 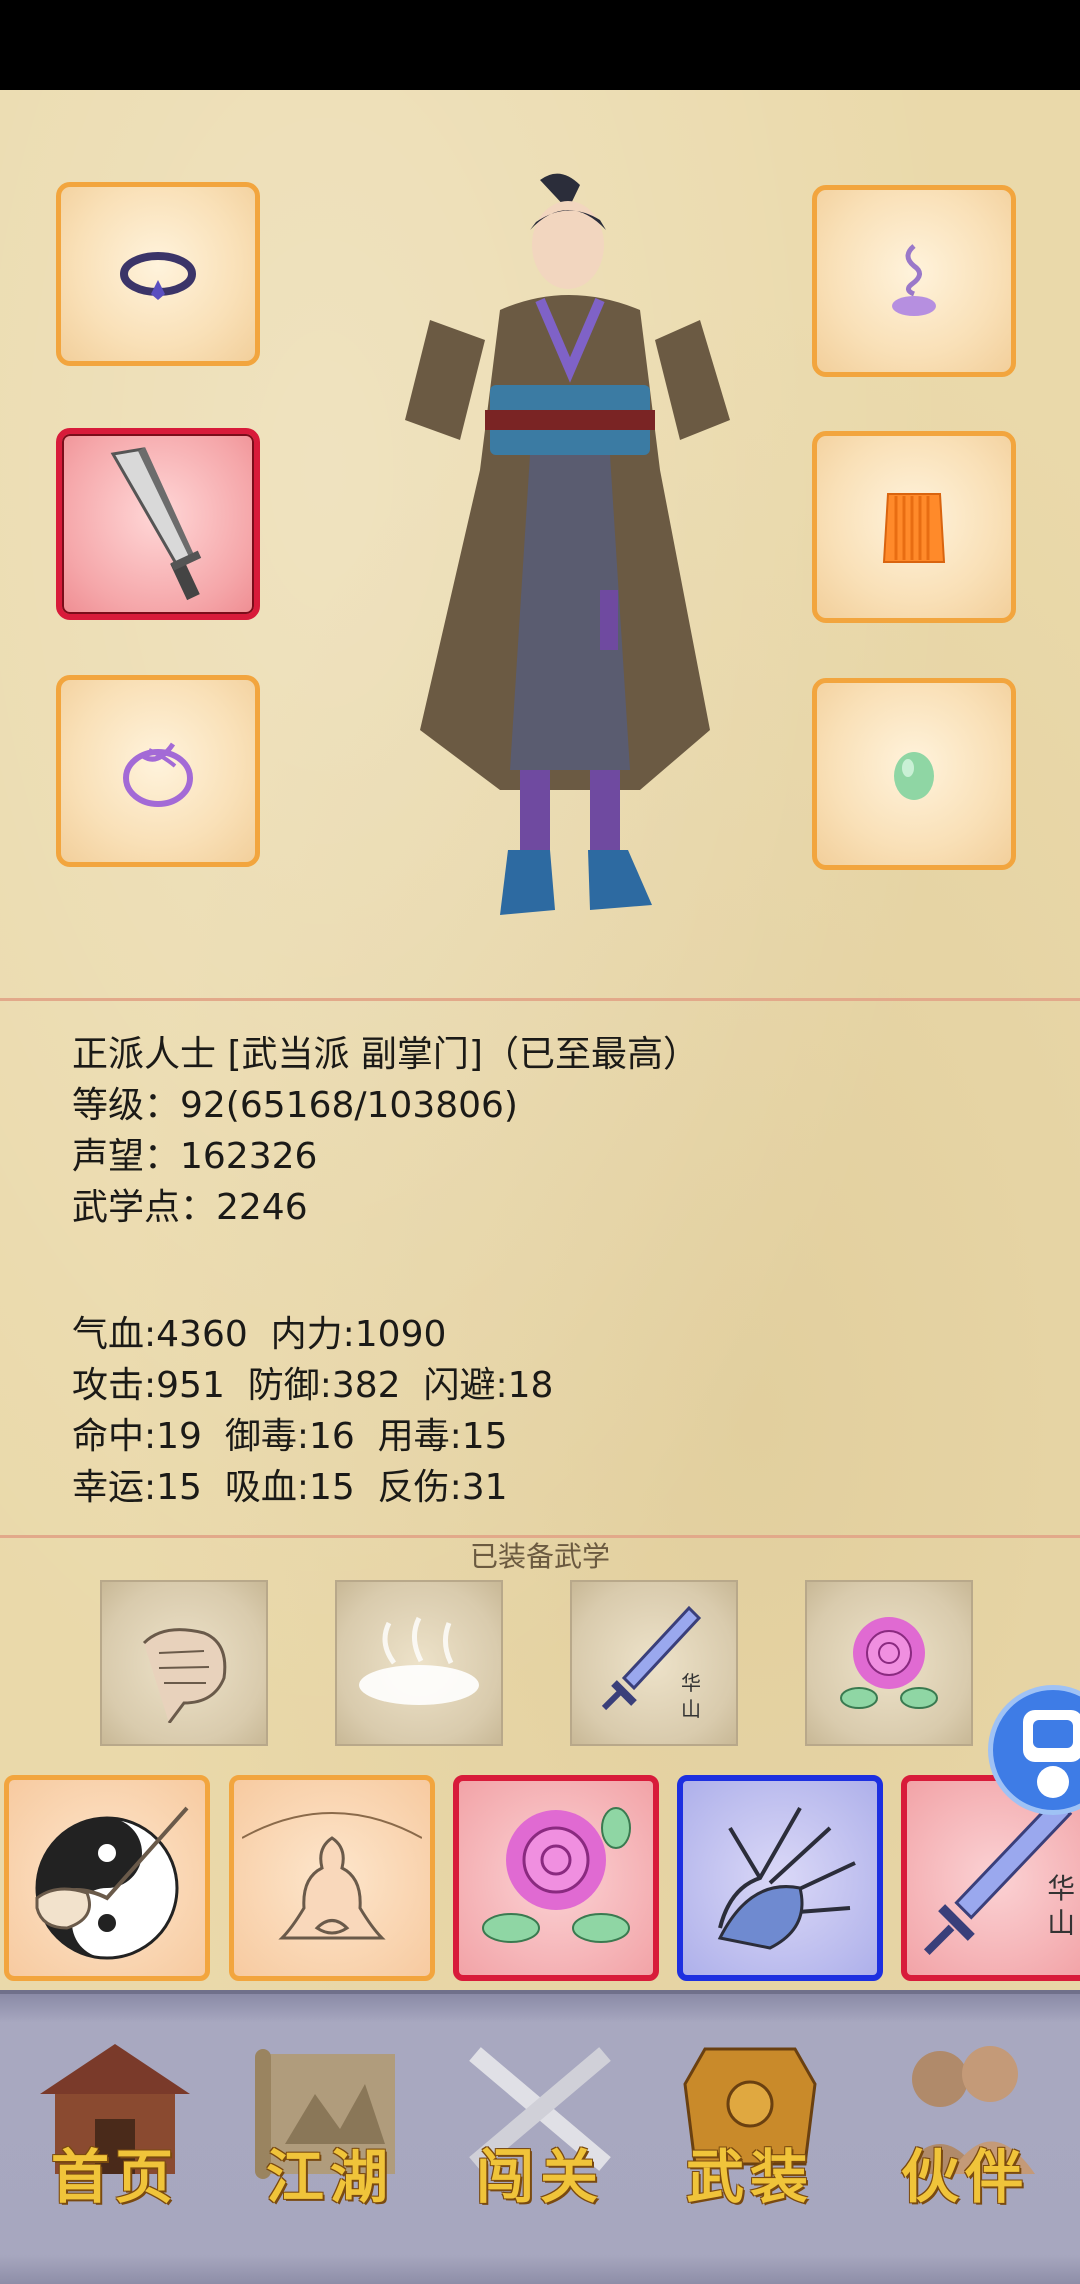 I want to click on prestige-text: 声望：162326, so click(x=195, y=1156).